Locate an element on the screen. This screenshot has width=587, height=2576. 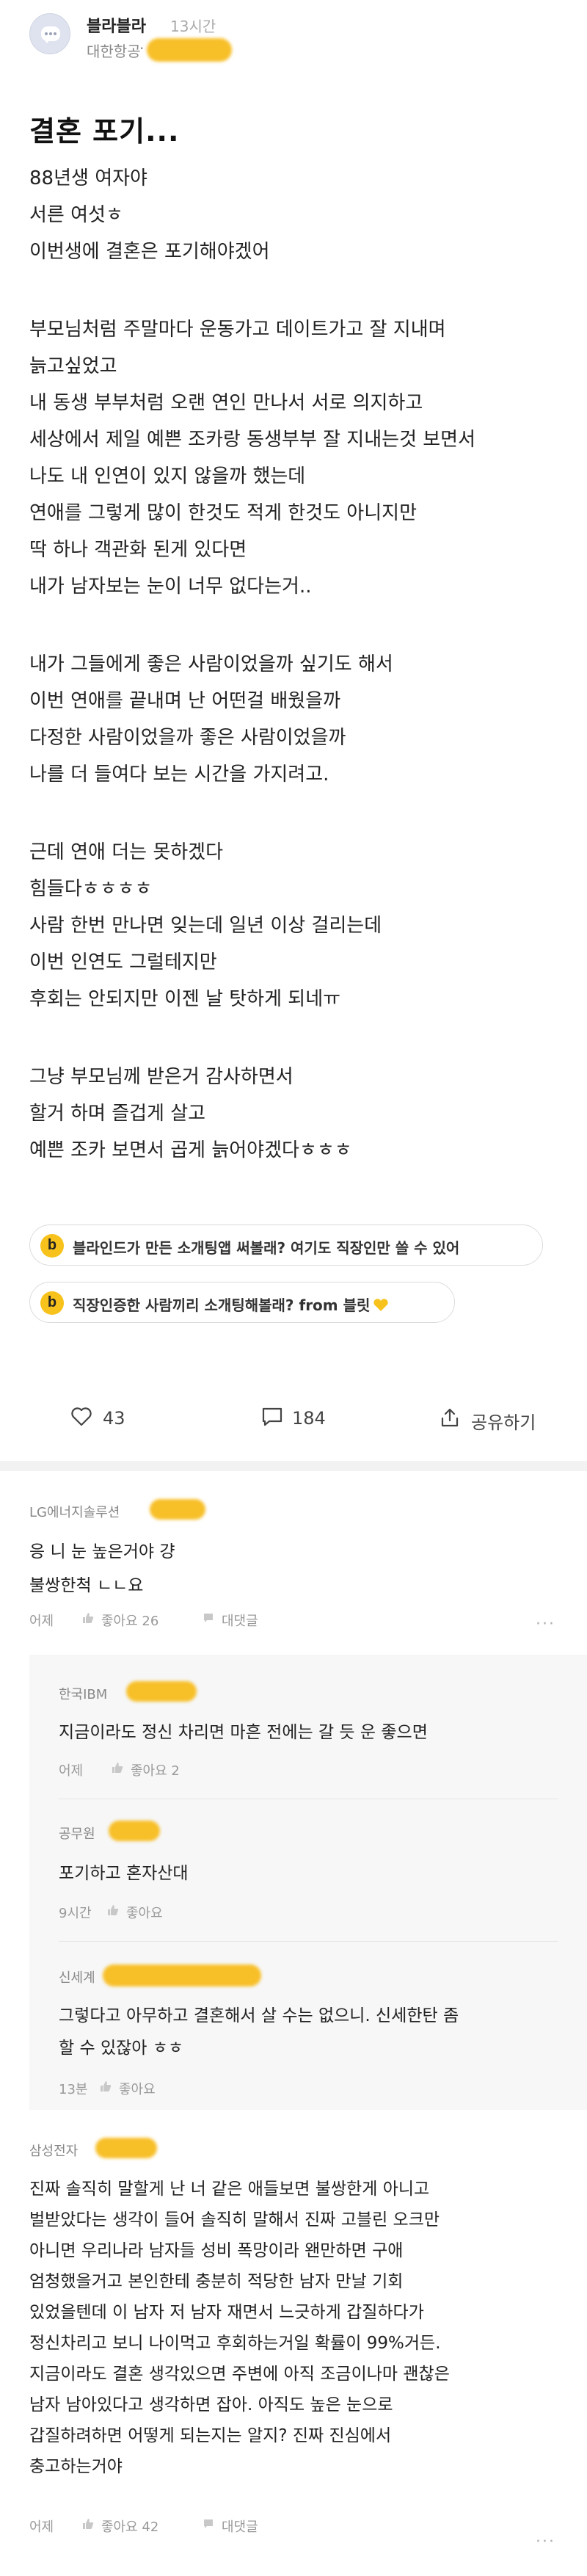
post-line: 예쁜 조카 보면서 곱게 늙어야겠다ㅎㅎㅎ is located at coordinates (190, 1150).